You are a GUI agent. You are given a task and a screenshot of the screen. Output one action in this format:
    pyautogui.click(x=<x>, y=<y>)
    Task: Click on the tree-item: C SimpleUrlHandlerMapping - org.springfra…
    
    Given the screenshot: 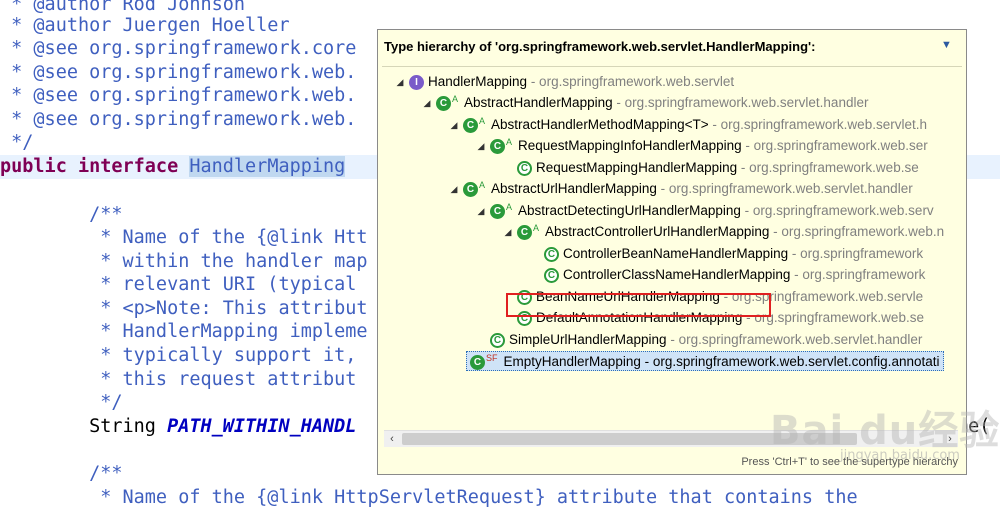 What is the action you would take?
    pyautogui.click(x=704, y=340)
    